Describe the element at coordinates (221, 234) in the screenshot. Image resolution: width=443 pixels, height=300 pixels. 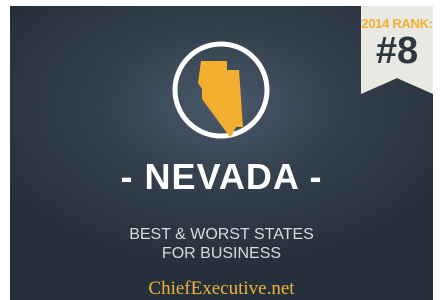
I see `subtitle-line-1: BEST & WORST STATES` at that location.